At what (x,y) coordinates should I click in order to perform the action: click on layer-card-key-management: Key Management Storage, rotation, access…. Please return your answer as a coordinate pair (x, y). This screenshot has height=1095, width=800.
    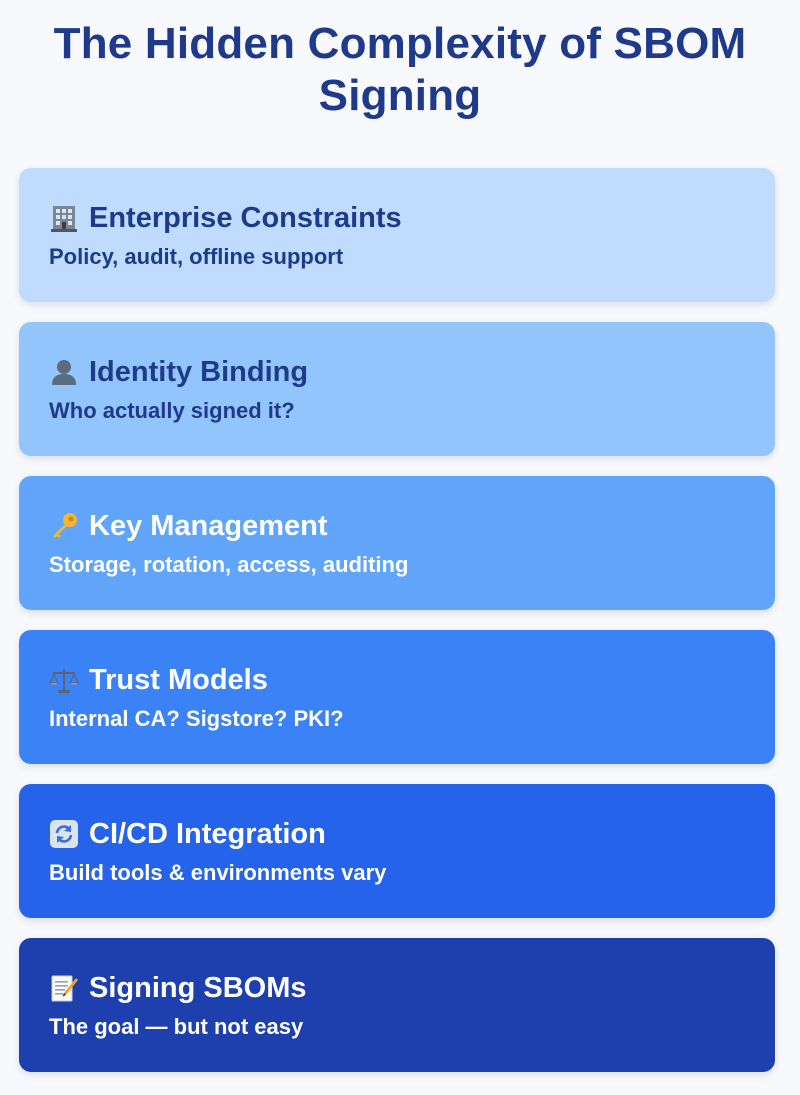
    Looking at the image, I should click on (397, 543).